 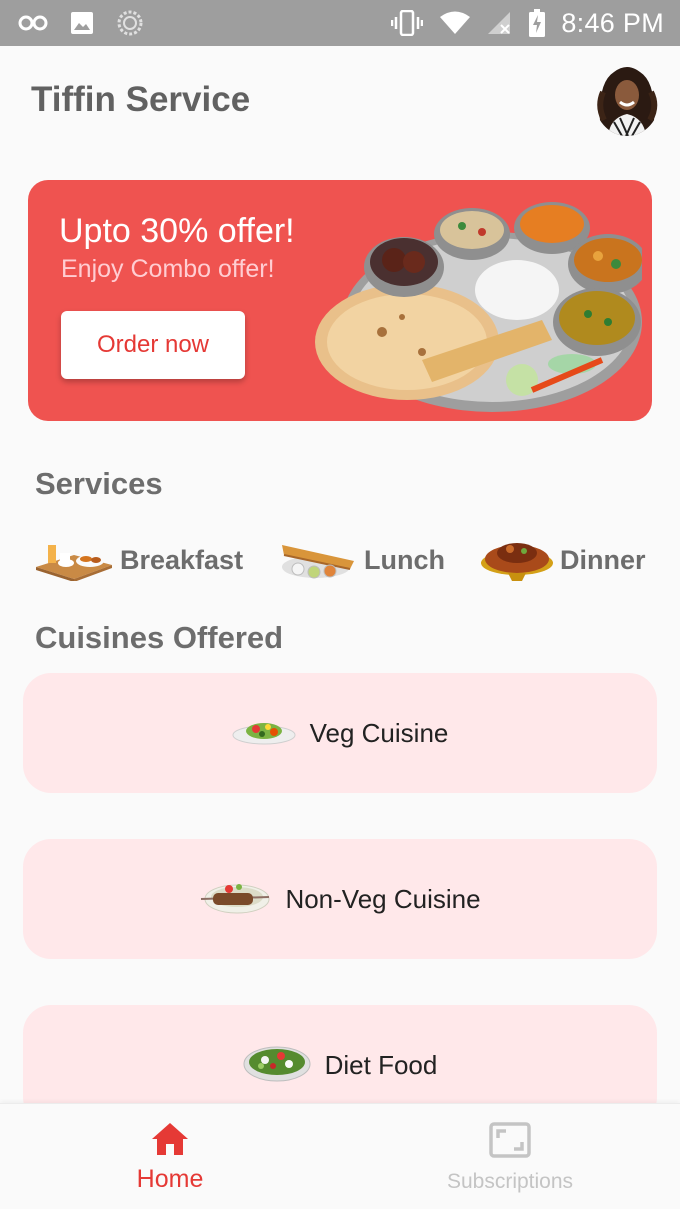 I want to click on kebab-plate-icon, so click(x=235, y=899).